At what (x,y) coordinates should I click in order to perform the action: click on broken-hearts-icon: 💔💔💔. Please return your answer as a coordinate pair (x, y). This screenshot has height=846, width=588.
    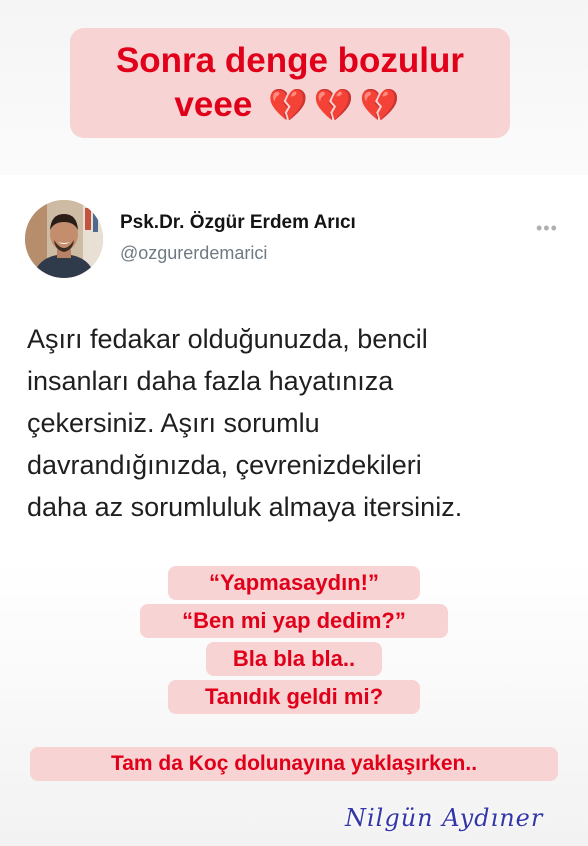
    Looking at the image, I should click on (337, 105).